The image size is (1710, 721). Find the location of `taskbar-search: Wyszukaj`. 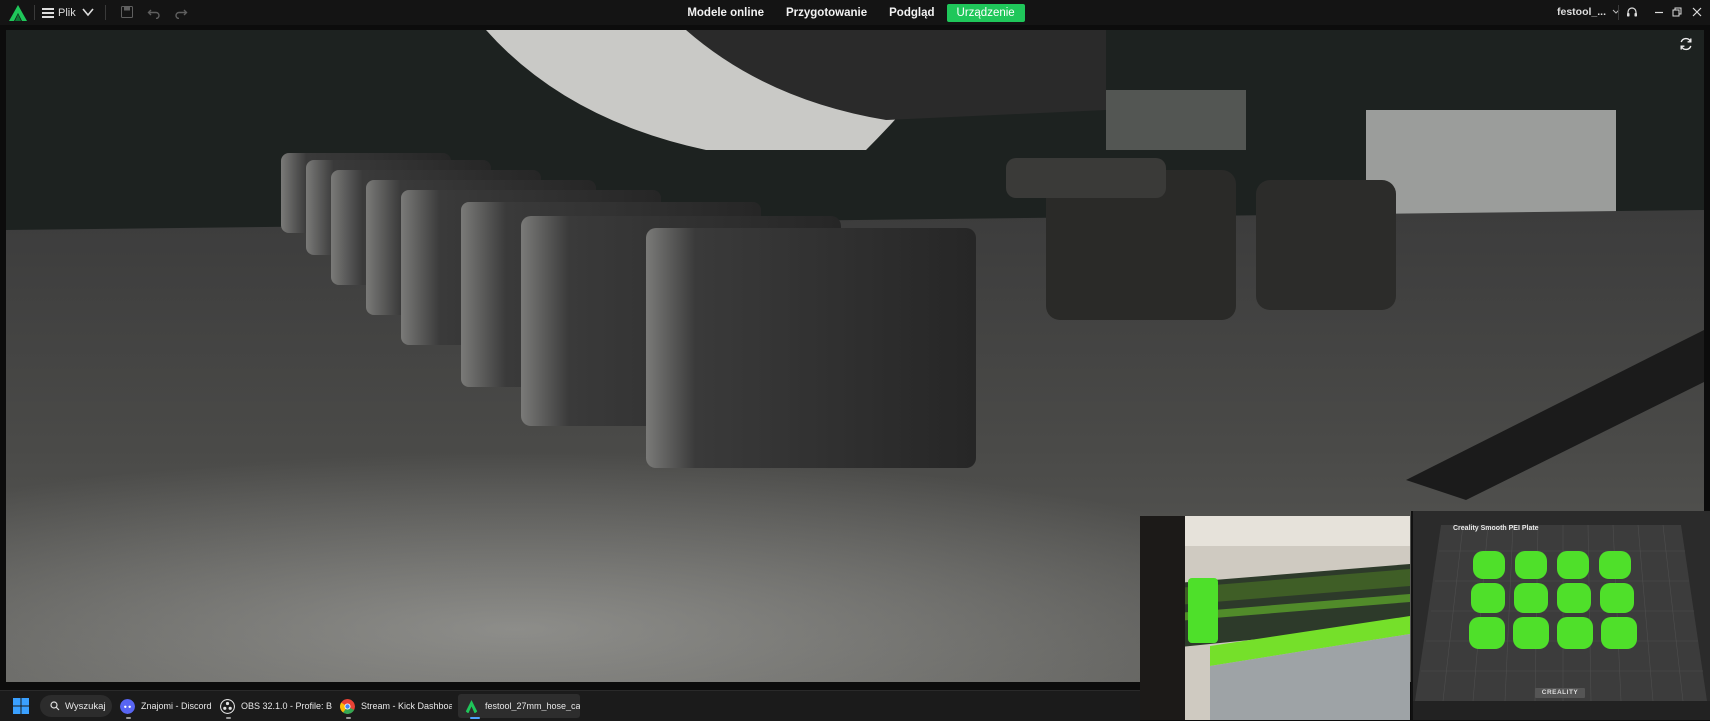

taskbar-search: Wyszukaj is located at coordinates (76, 706).